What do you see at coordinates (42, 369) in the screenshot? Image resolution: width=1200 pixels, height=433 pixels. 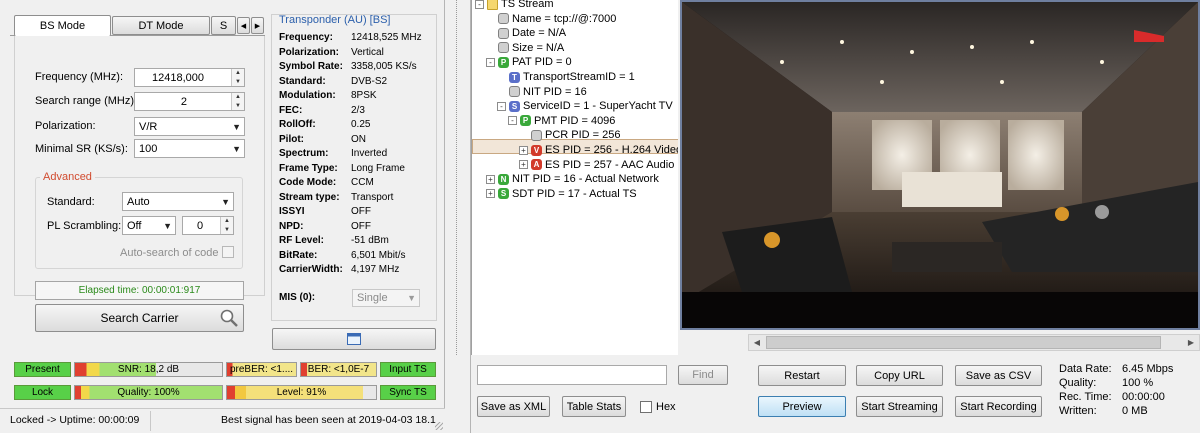 I see `present-indicator: Present` at bounding box center [42, 369].